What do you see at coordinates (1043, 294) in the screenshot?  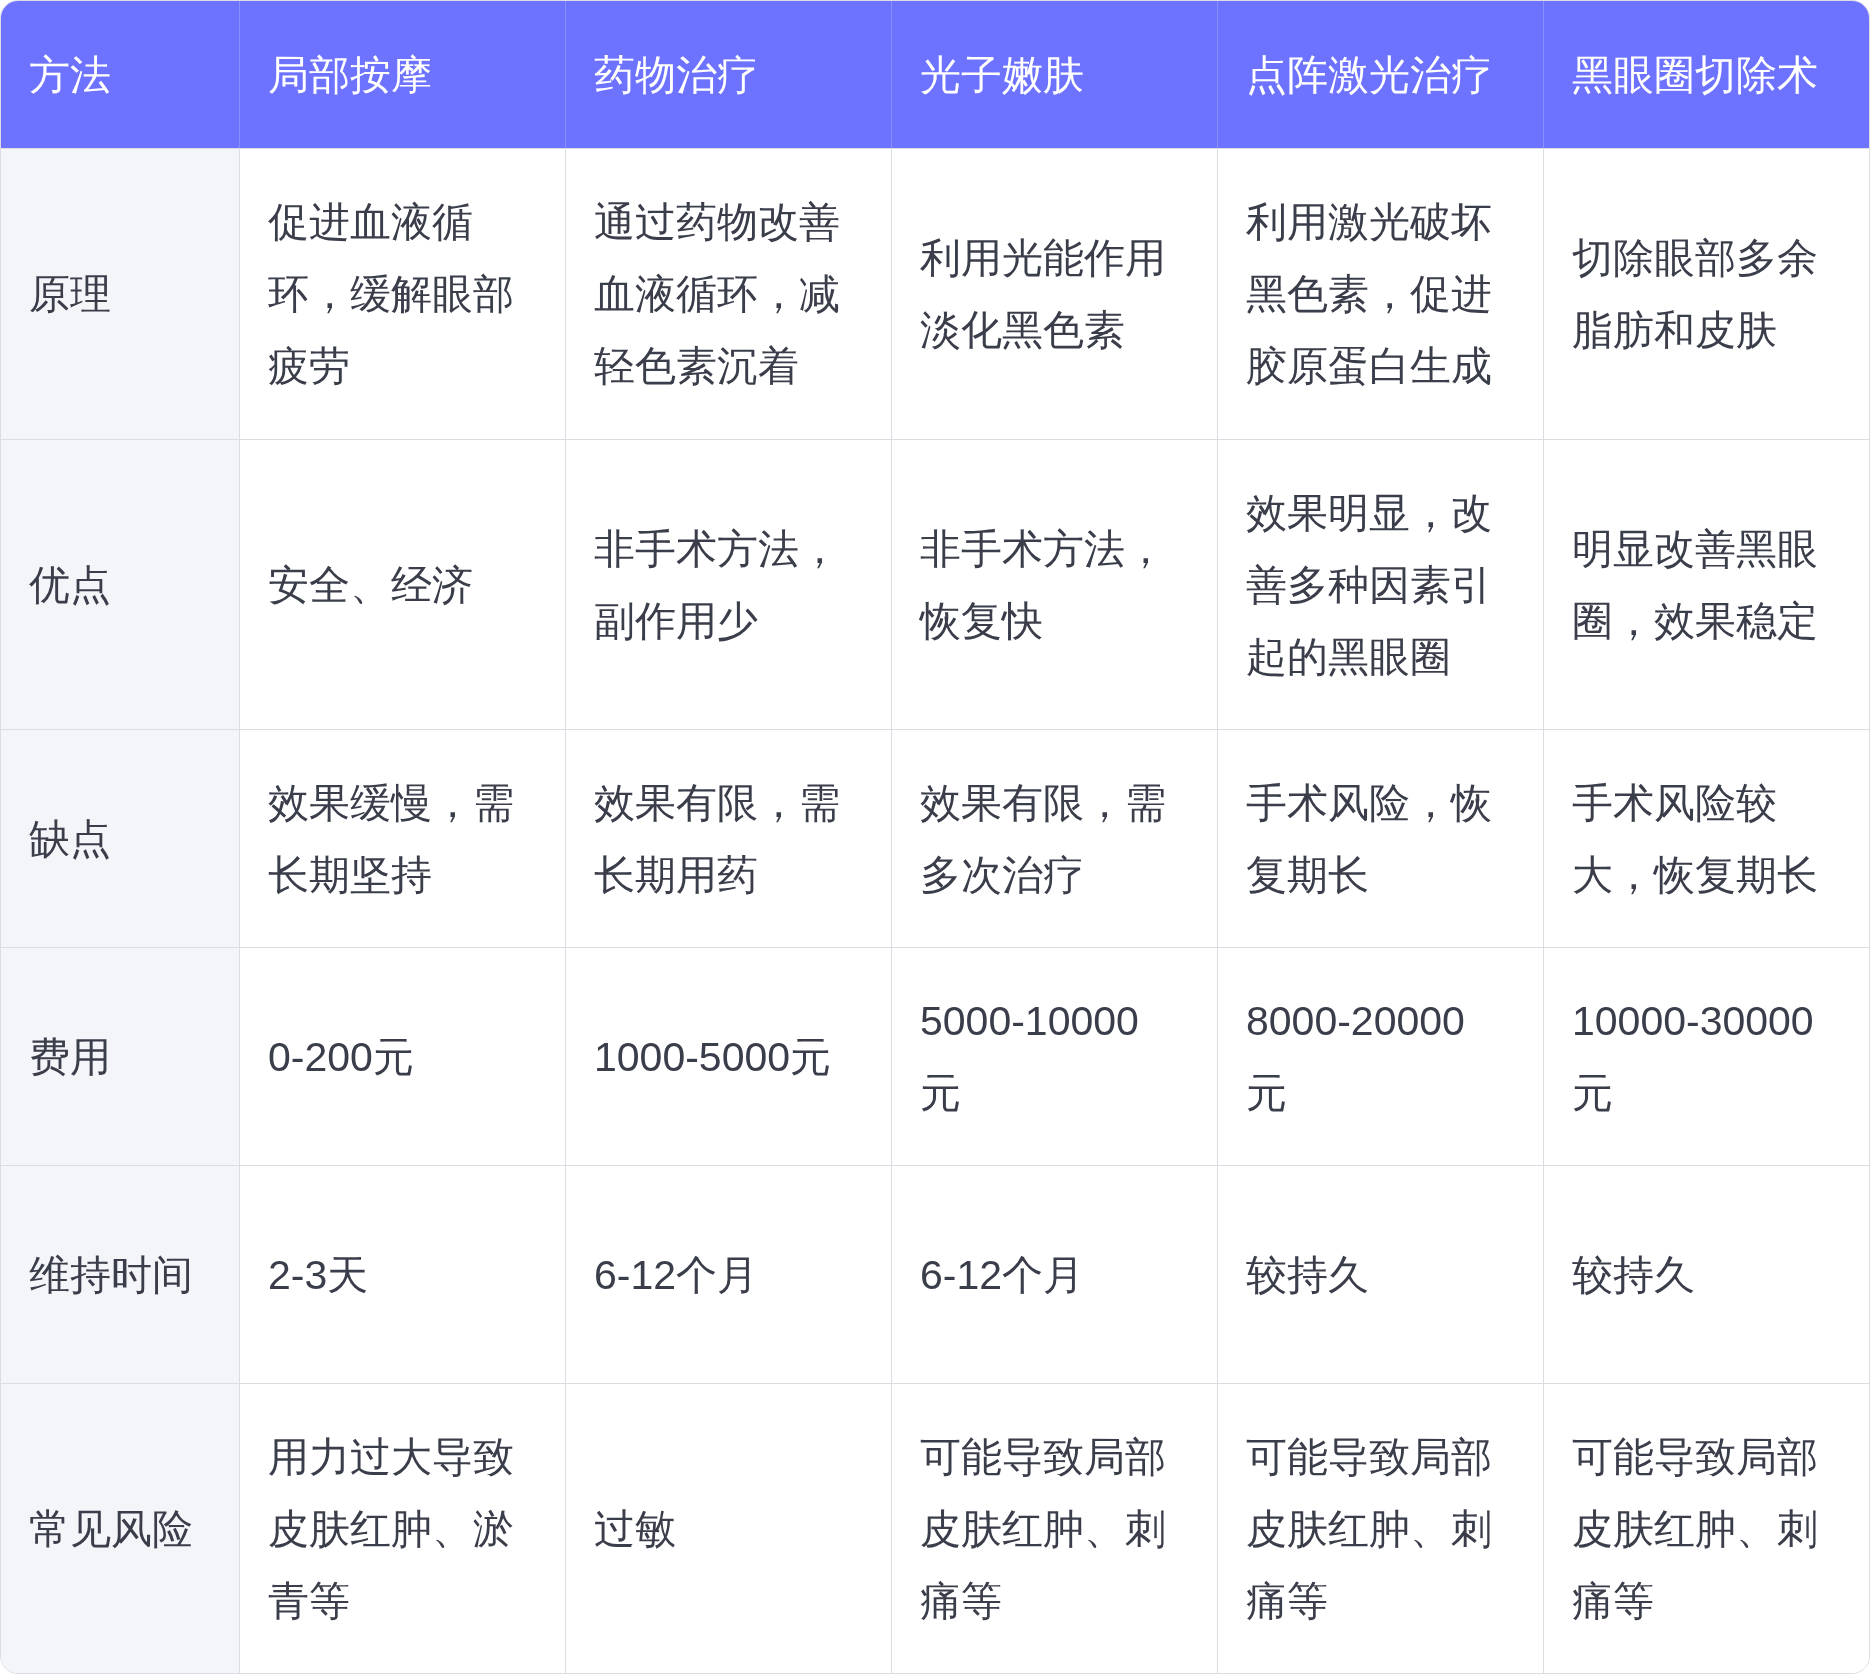 I see `table-cell-text: 利用光能作用淡化黑色素` at bounding box center [1043, 294].